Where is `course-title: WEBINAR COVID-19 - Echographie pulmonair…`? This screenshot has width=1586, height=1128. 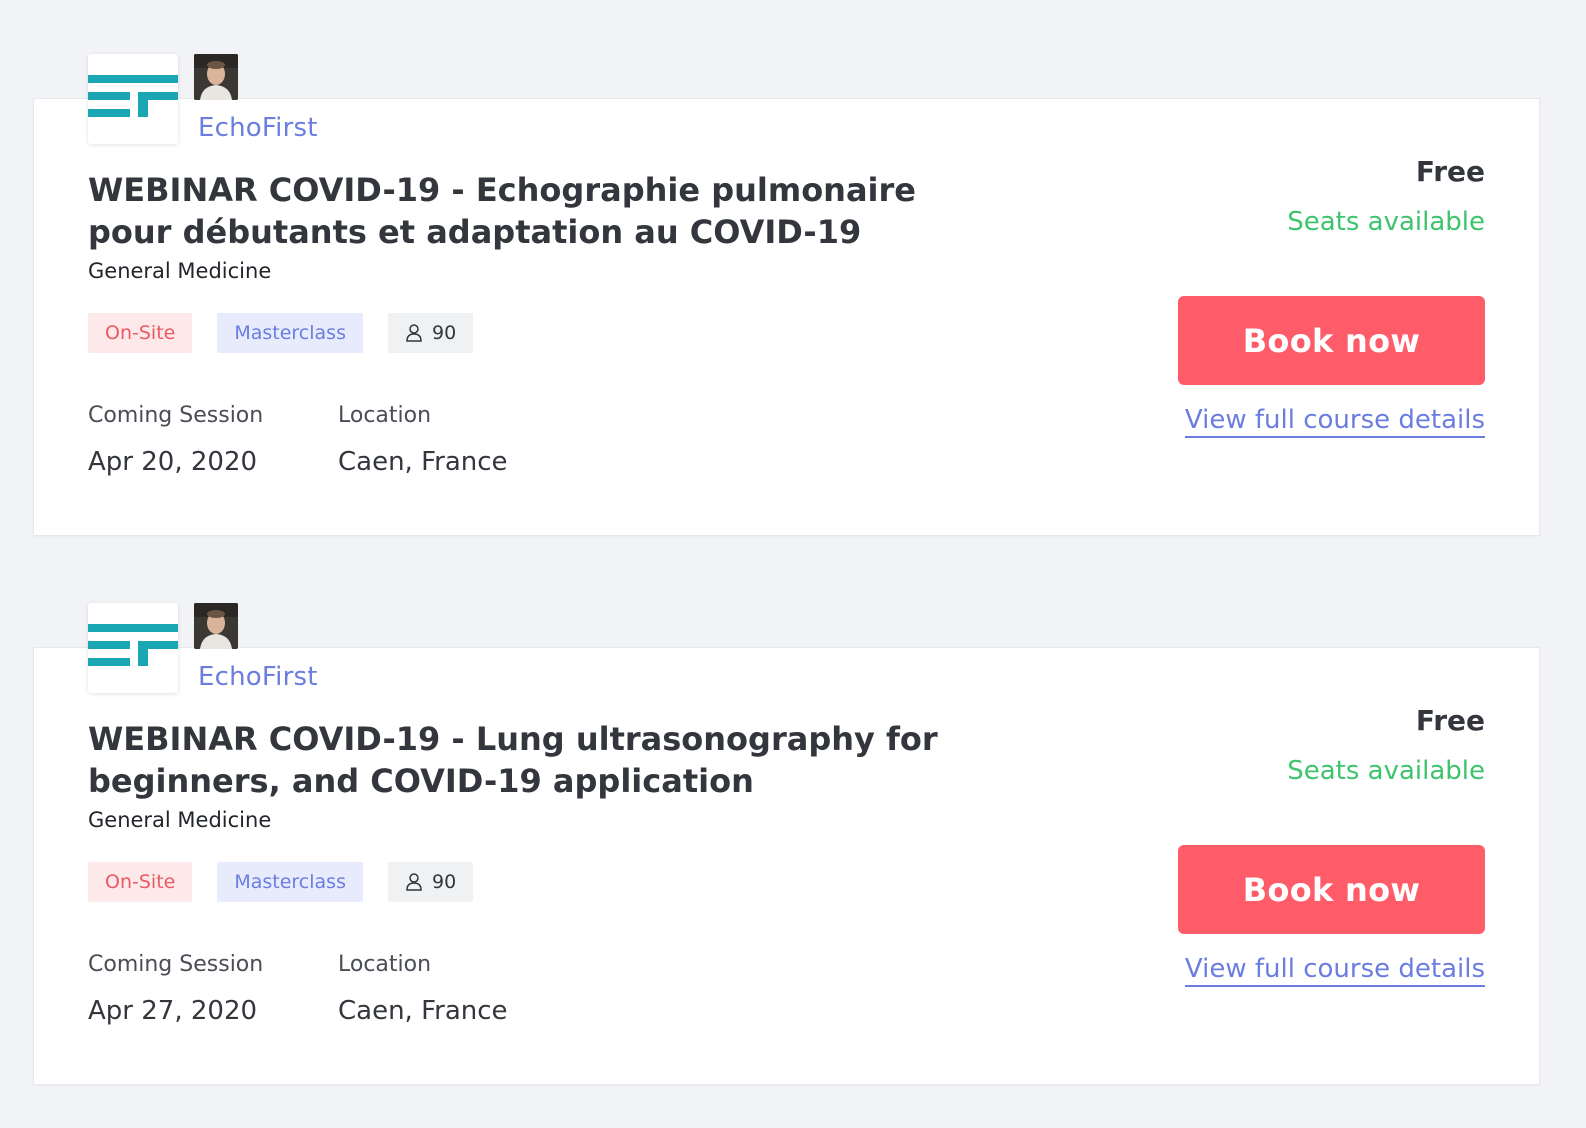
course-title: WEBINAR COVID-19 - Echographie pulmonair… is located at coordinates (548, 211).